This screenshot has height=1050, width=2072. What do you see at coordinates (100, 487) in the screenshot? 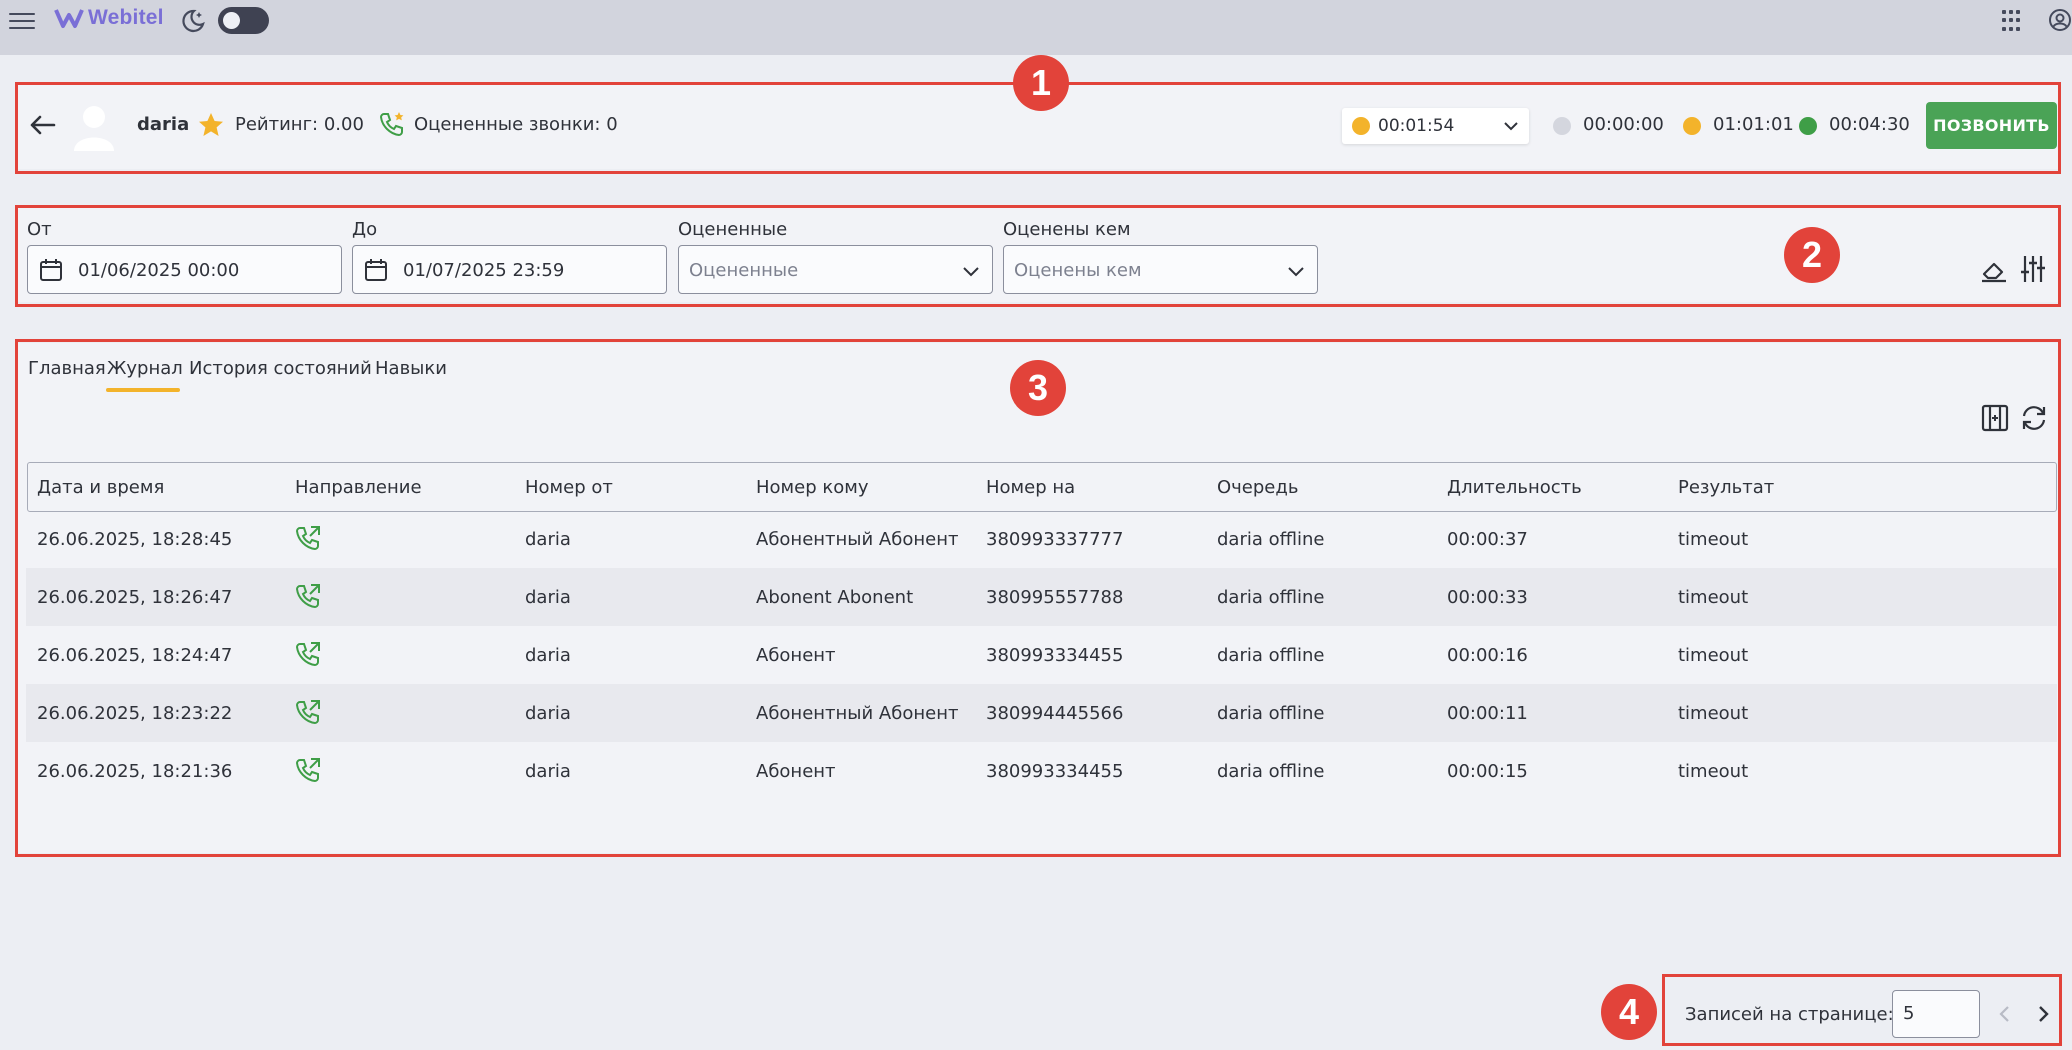
I see `col-datetime: Дата и время` at bounding box center [100, 487].